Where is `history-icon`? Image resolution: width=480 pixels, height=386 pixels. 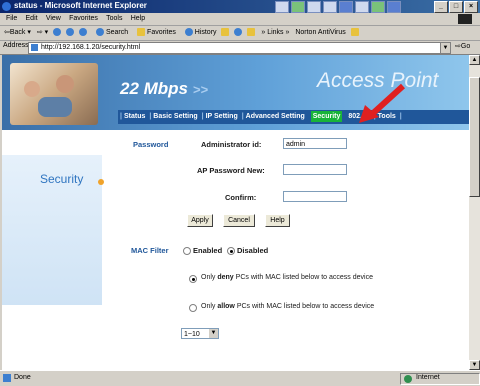
history-icon is located at coordinates (188, 32).